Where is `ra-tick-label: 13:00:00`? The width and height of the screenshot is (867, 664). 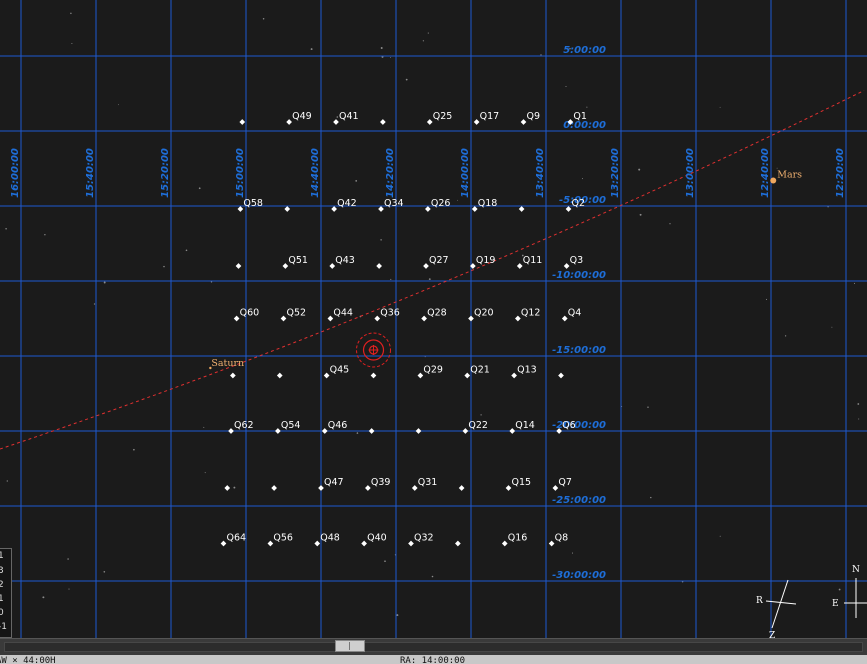 ra-tick-label: 13:00:00 is located at coordinates (690, 173).